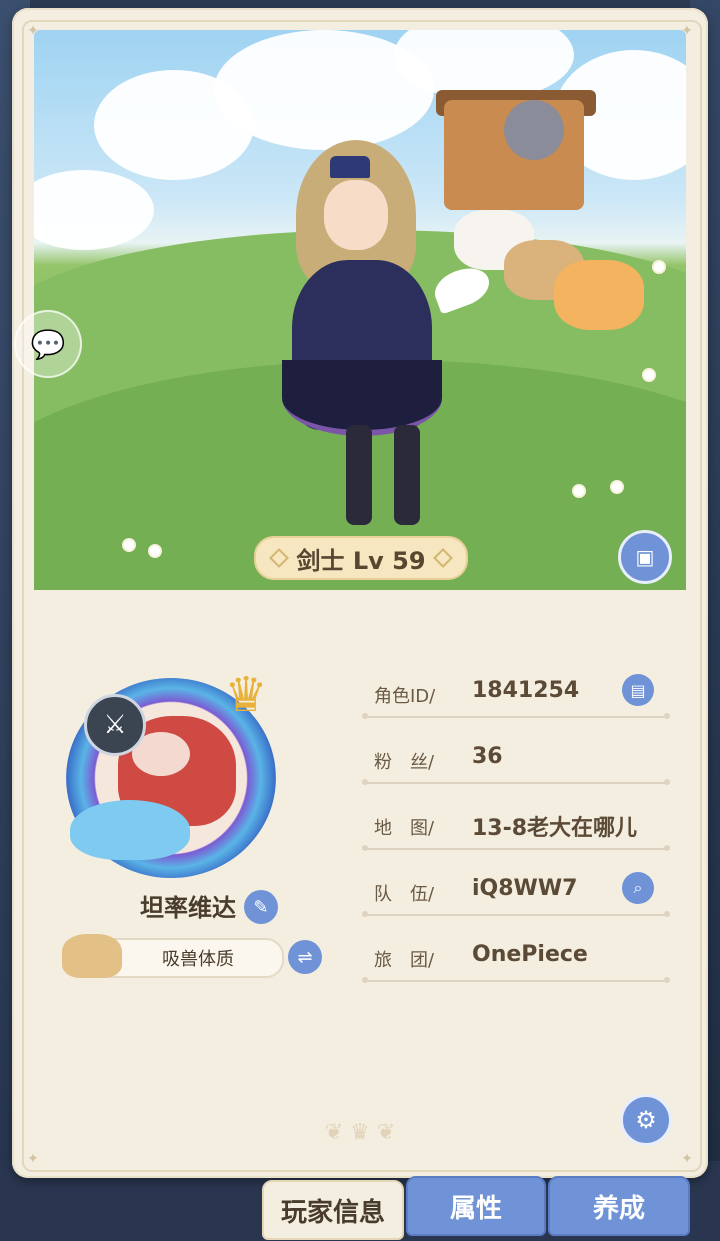 The height and width of the screenshot is (1241, 720). I want to click on player-name: 坦率维达, so click(188, 908).